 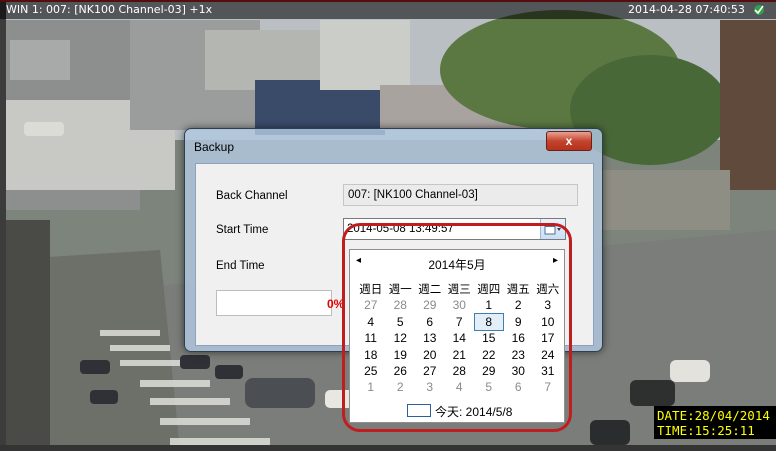 What do you see at coordinates (489, 355) in the screenshot?
I see `calendar-day: 22` at bounding box center [489, 355].